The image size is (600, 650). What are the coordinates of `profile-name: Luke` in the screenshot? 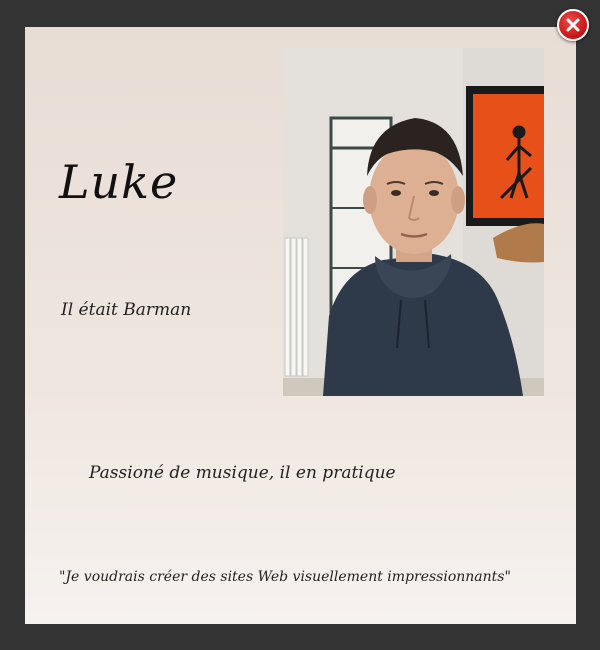 It's located at (119, 182).